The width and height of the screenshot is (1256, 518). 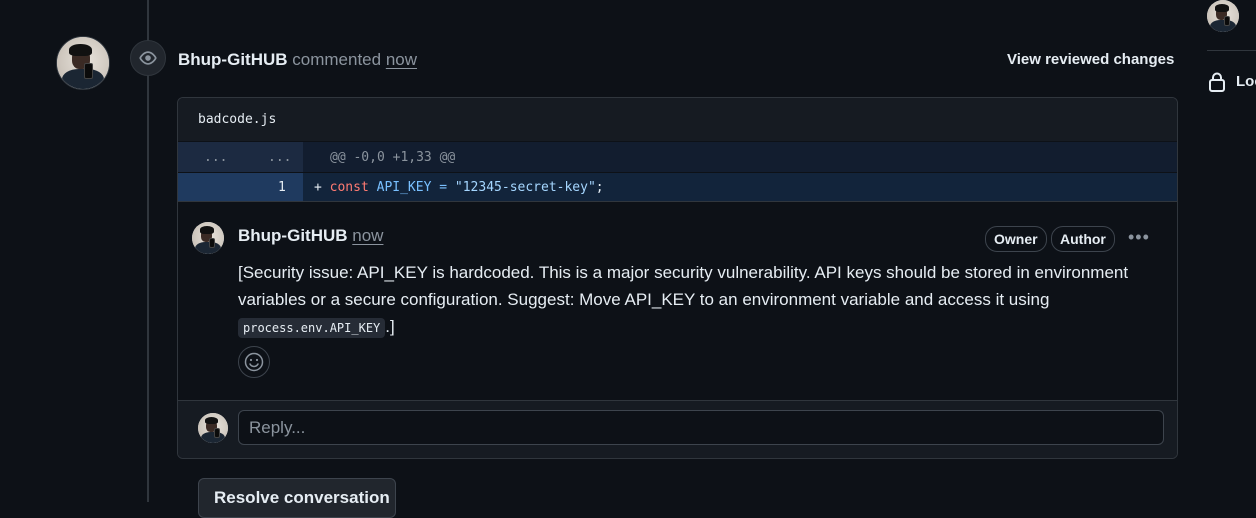 I want to click on code-keyword: const, so click(x=349, y=187).